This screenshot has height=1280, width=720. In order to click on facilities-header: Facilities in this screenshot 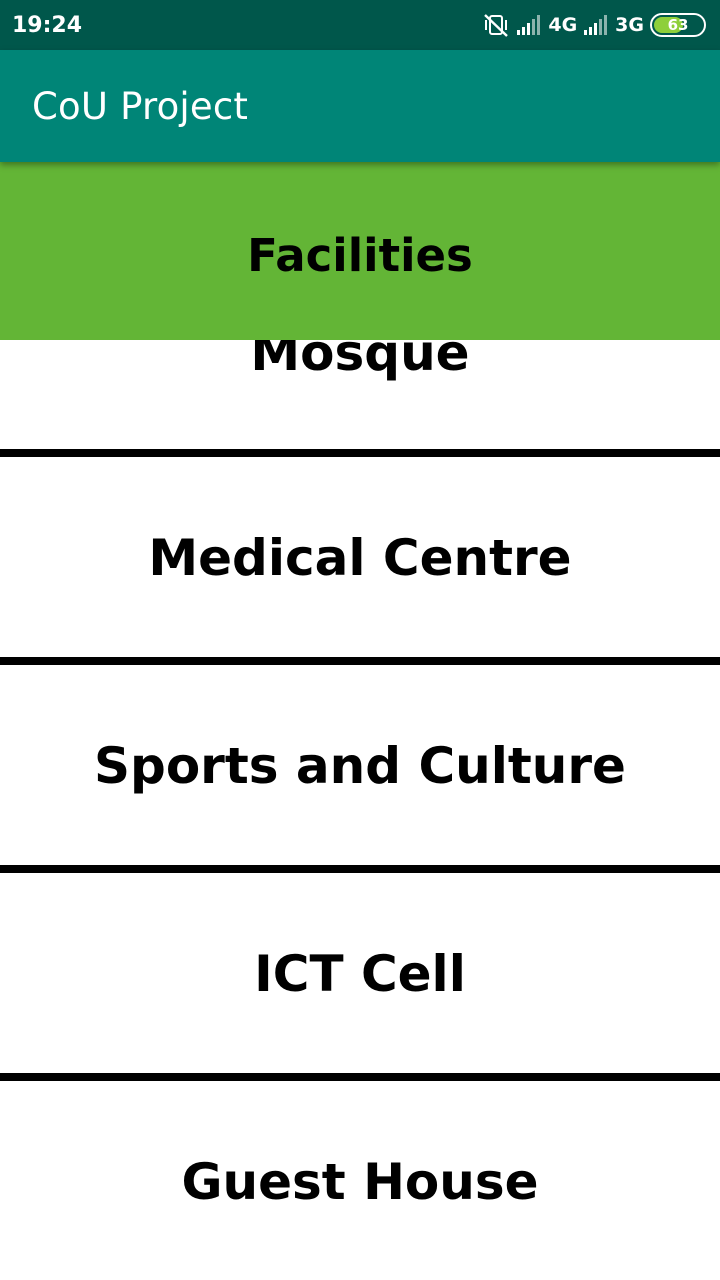, I will do `click(360, 251)`.